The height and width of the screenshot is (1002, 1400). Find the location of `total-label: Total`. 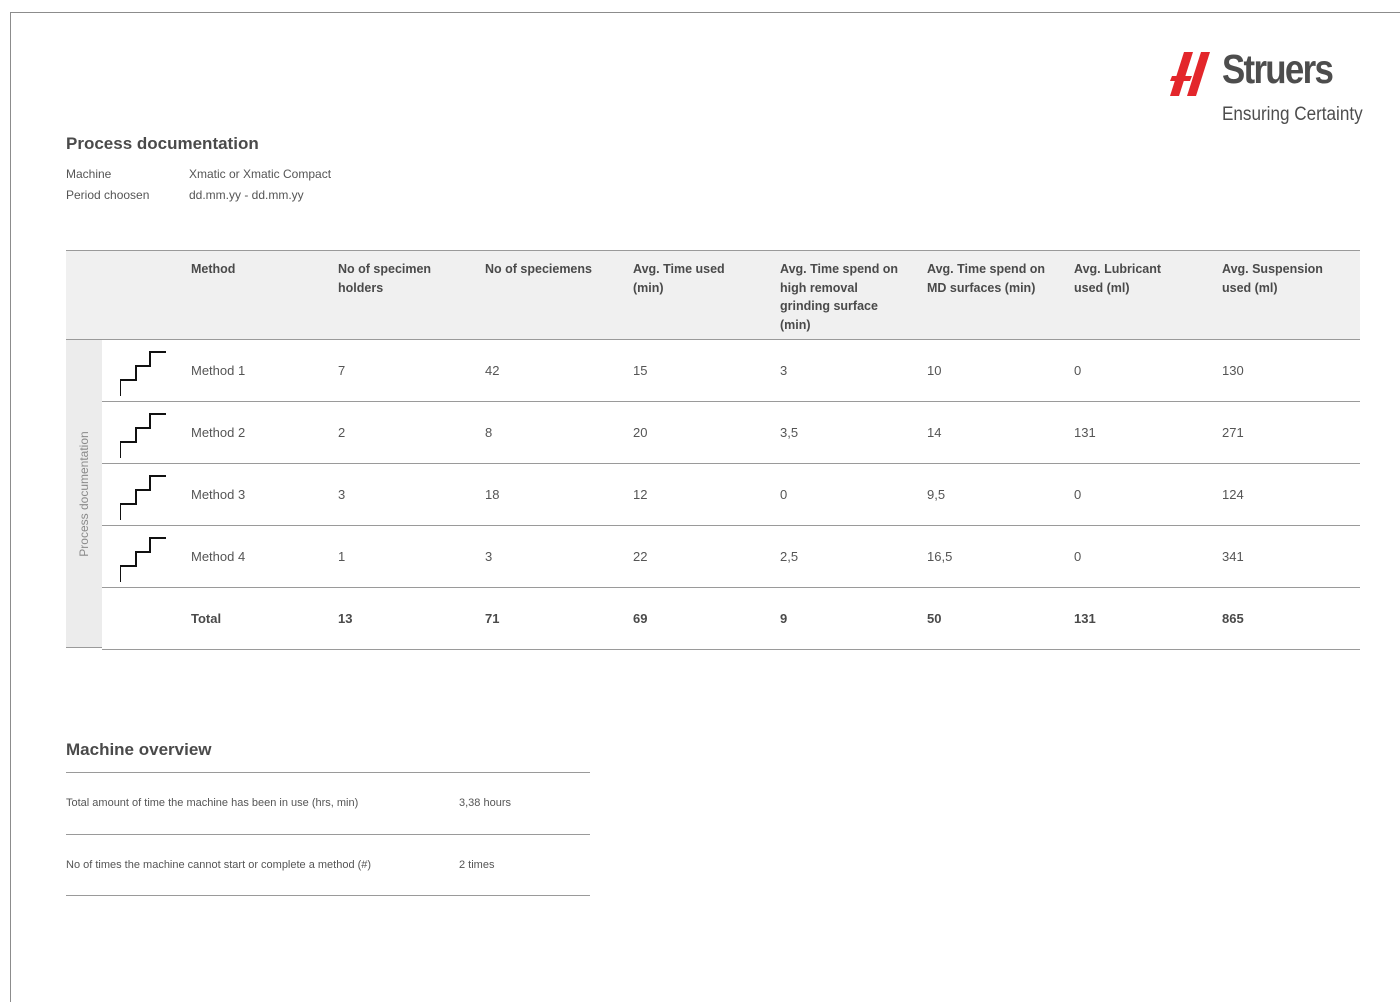

total-label: Total is located at coordinates (206, 618).